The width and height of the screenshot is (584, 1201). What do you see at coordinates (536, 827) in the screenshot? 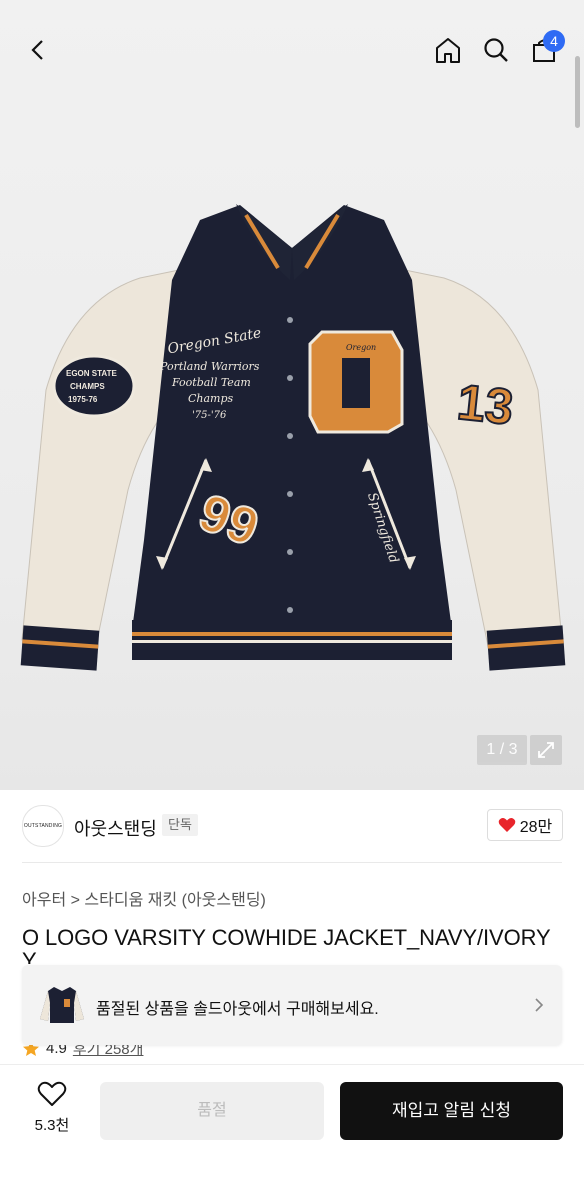
I see `like-count: 28만` at bounding box center [536, 827].